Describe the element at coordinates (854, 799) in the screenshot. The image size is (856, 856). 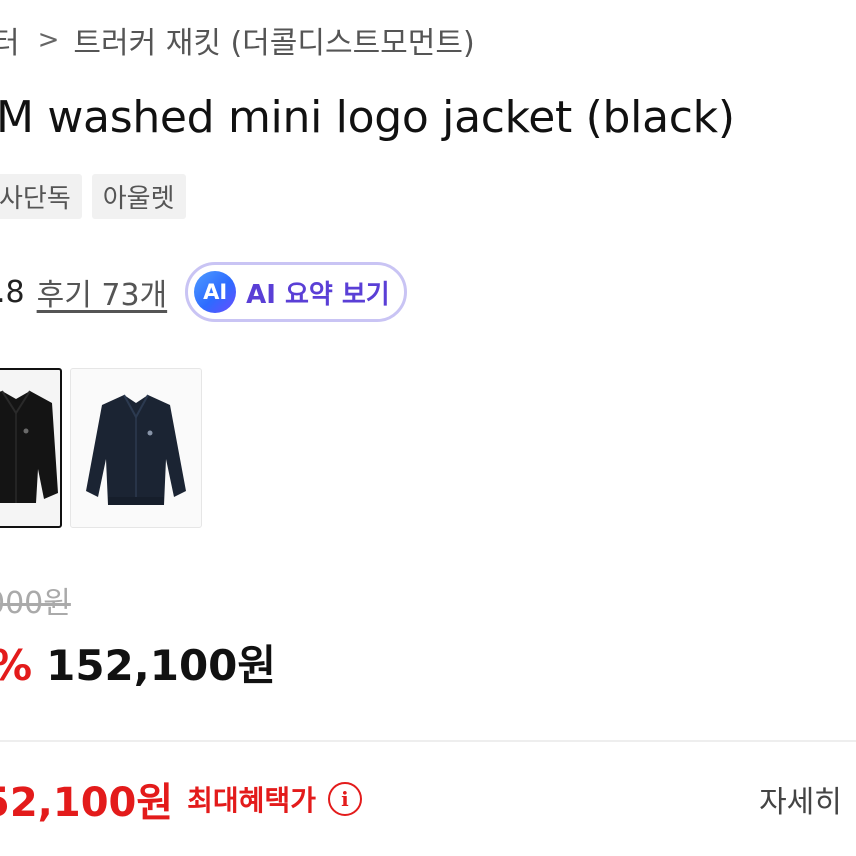
I see `chevron-down-icon: ⌄` at that location.